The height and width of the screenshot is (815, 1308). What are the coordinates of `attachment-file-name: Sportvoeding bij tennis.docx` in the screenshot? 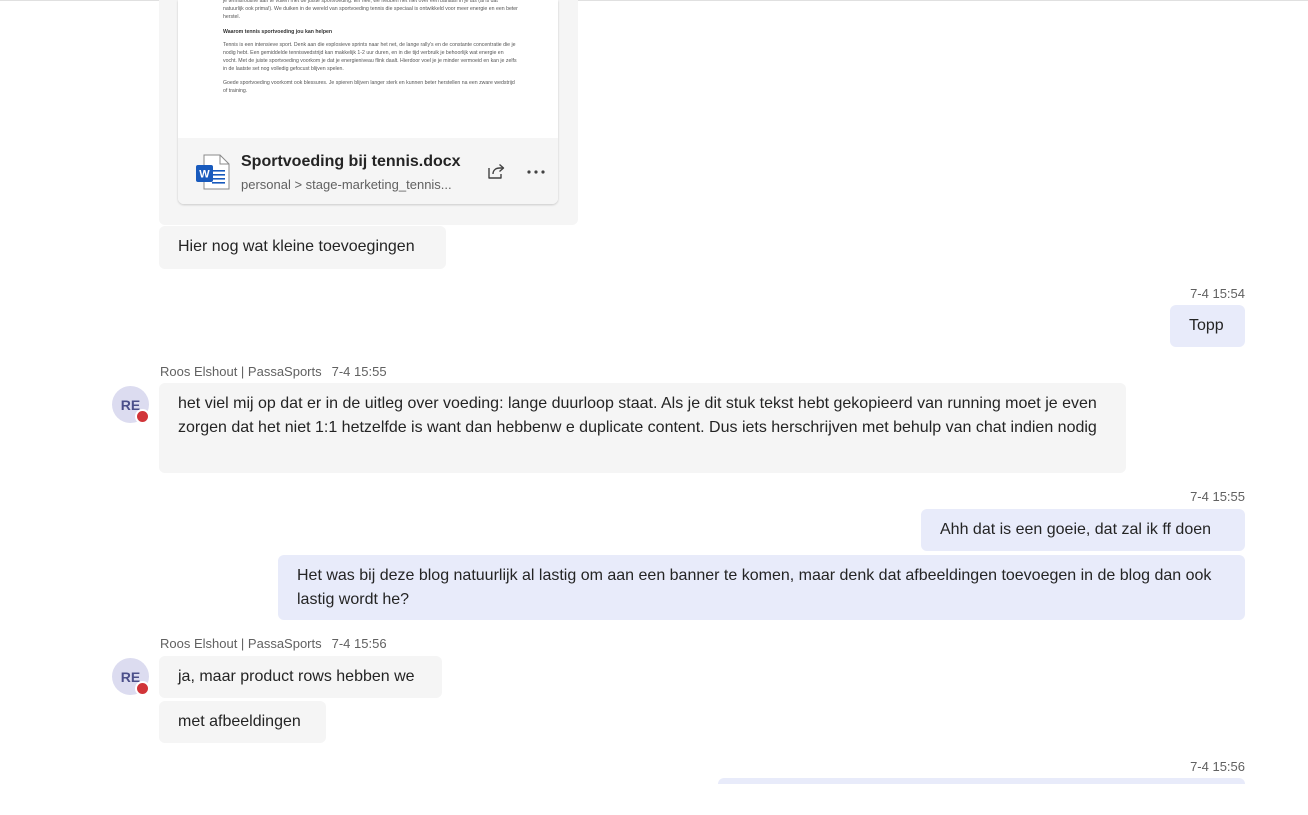 It's located at (351, 162).